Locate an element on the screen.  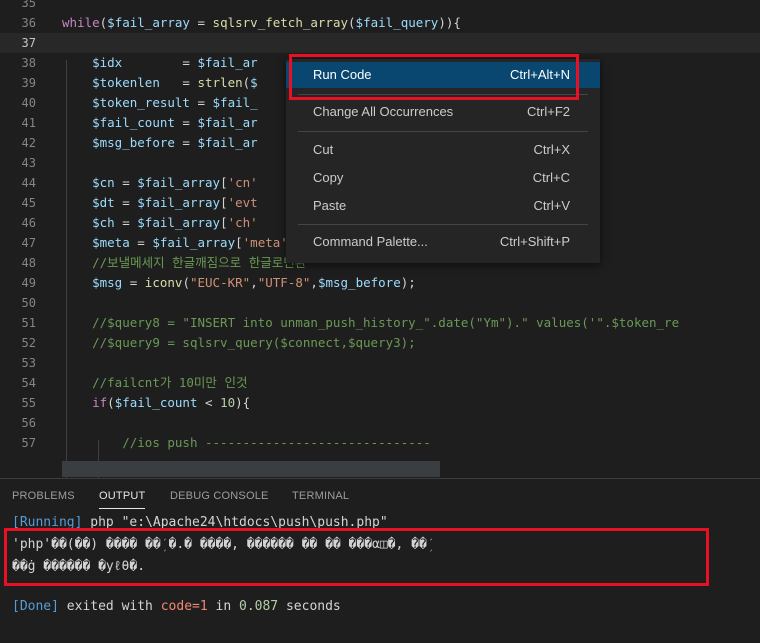
line-number: 54 is located at coordinates (28, 383).